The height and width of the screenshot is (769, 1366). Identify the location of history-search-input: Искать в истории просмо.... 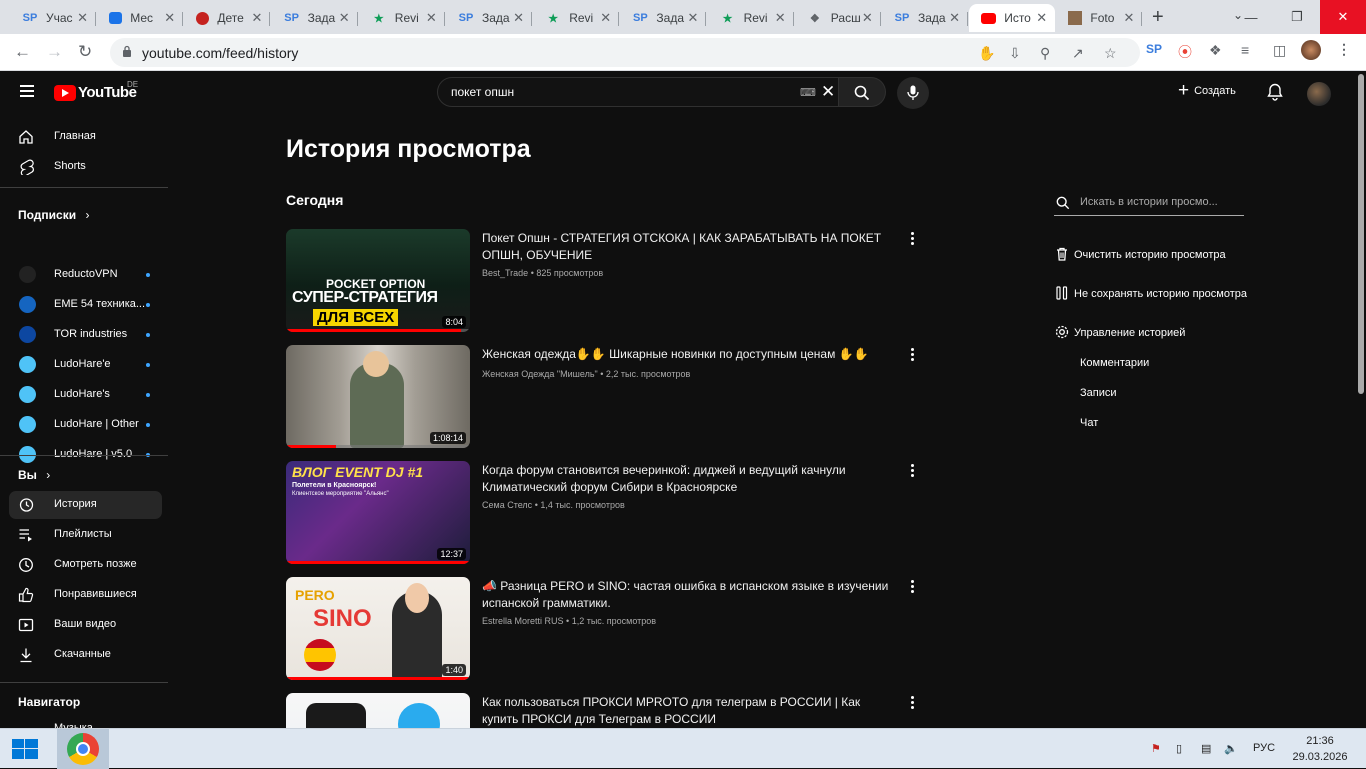
(1149, 202).